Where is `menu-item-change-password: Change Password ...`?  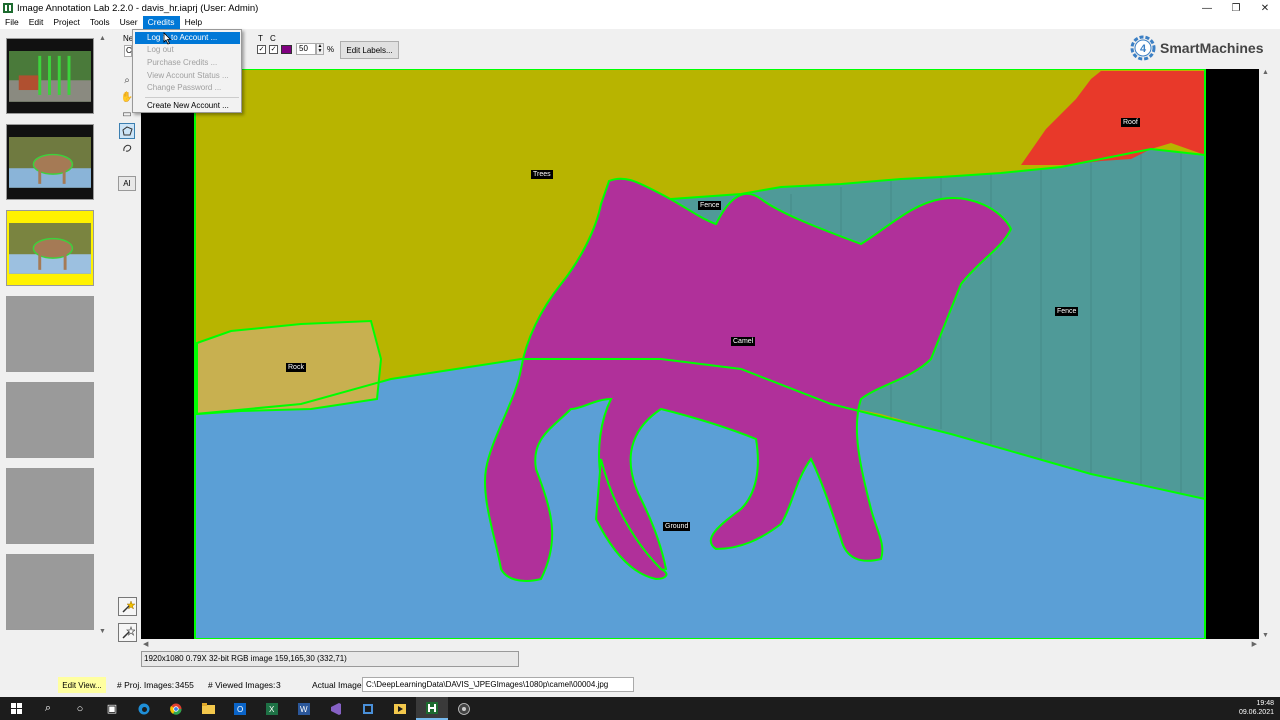
menu-item-change-password: Change Password ... is located at coordinates (187, 88).